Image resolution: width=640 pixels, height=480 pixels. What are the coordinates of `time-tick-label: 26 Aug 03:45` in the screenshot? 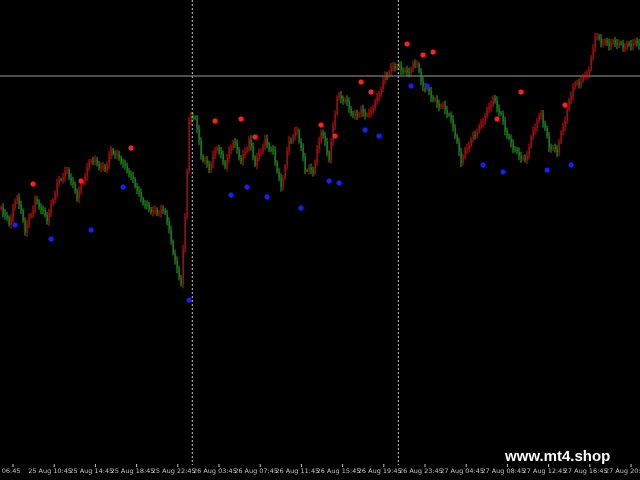 It's located at (215, 471).